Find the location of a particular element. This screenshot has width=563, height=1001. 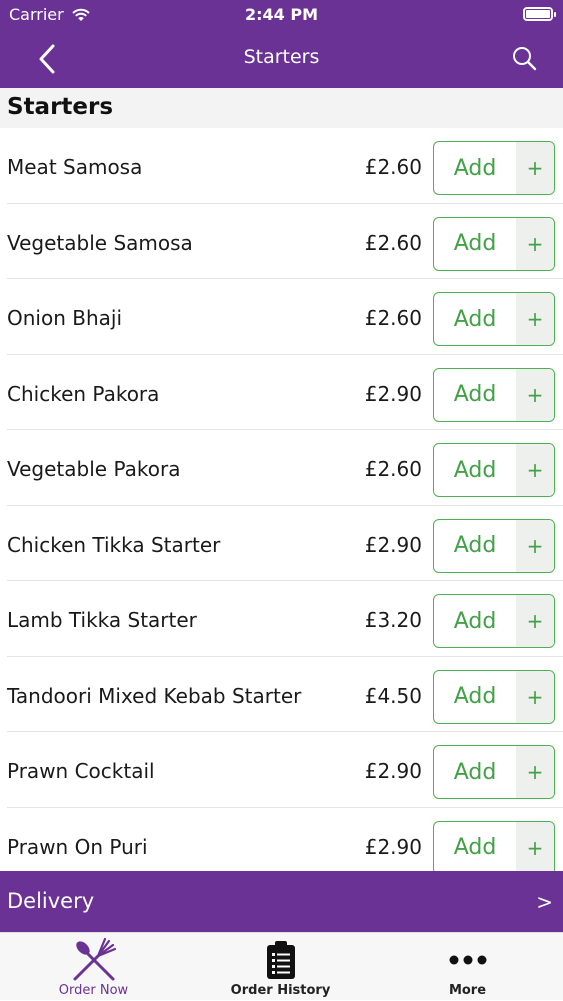

menu-item: Vegetable Samosa £2.60 Add + is located at coordinates (281, 242).